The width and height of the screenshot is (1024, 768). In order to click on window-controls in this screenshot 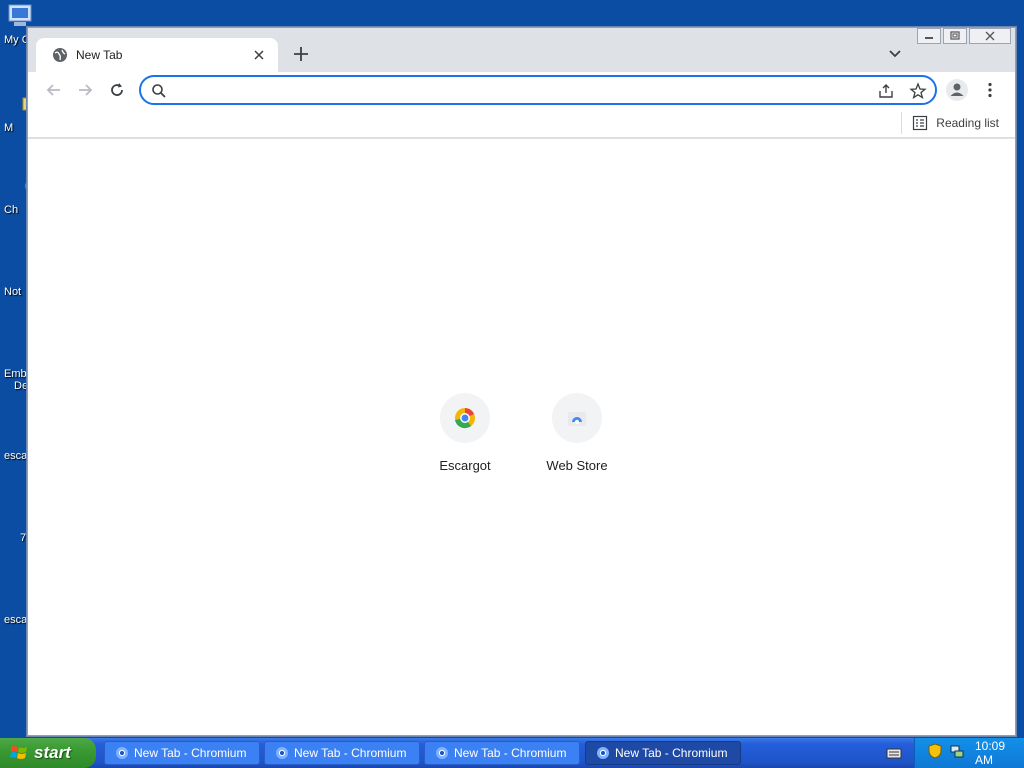, I will do `click(964, 37)`.